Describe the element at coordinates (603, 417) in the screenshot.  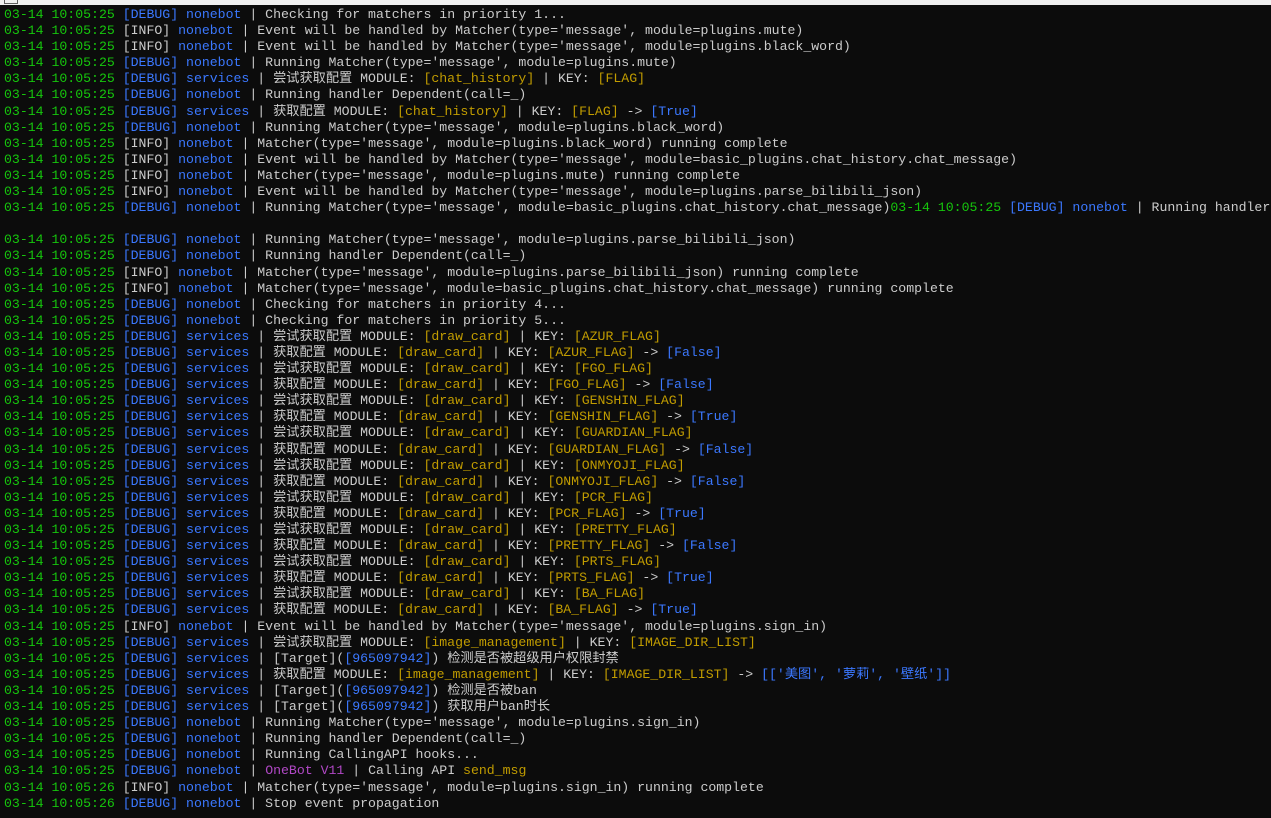
I see `log-segment: [GENSHIN_FLAG]` at that location.